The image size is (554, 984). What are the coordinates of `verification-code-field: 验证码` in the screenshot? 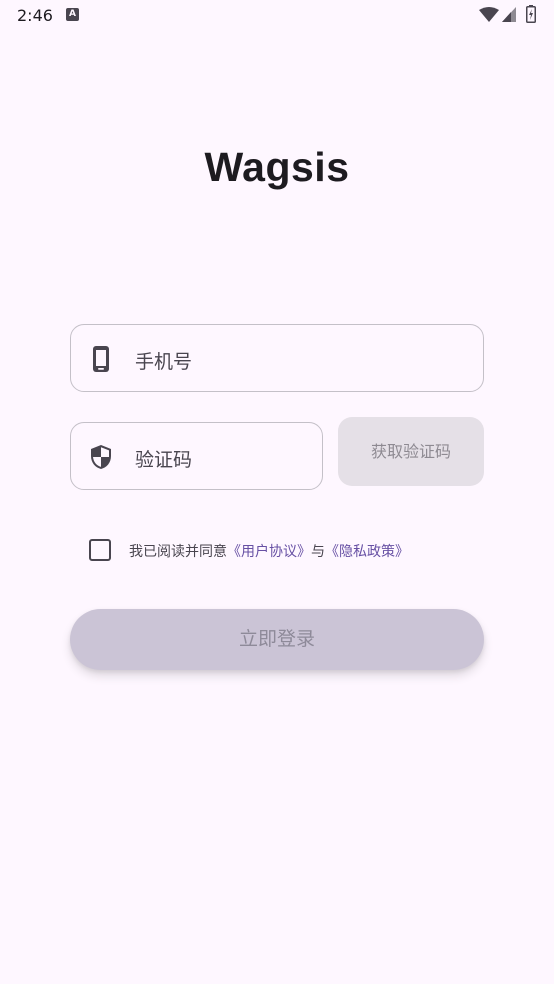 It's located at (196, 456).